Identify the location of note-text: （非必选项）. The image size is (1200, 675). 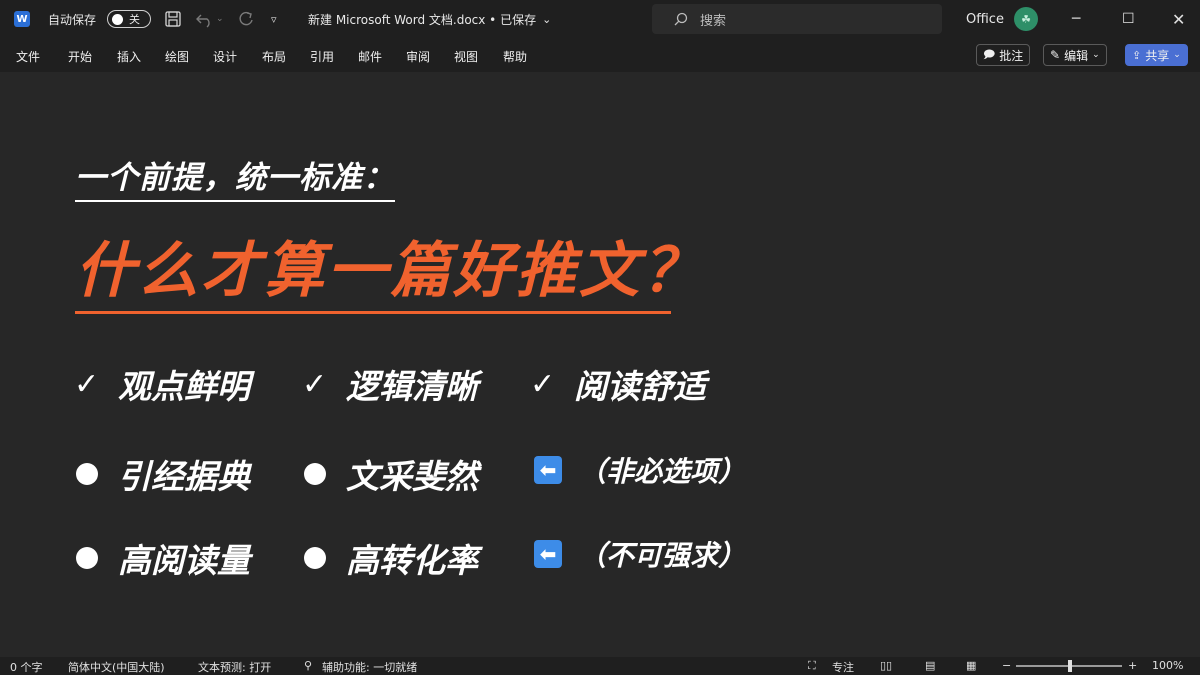
(662, 471).